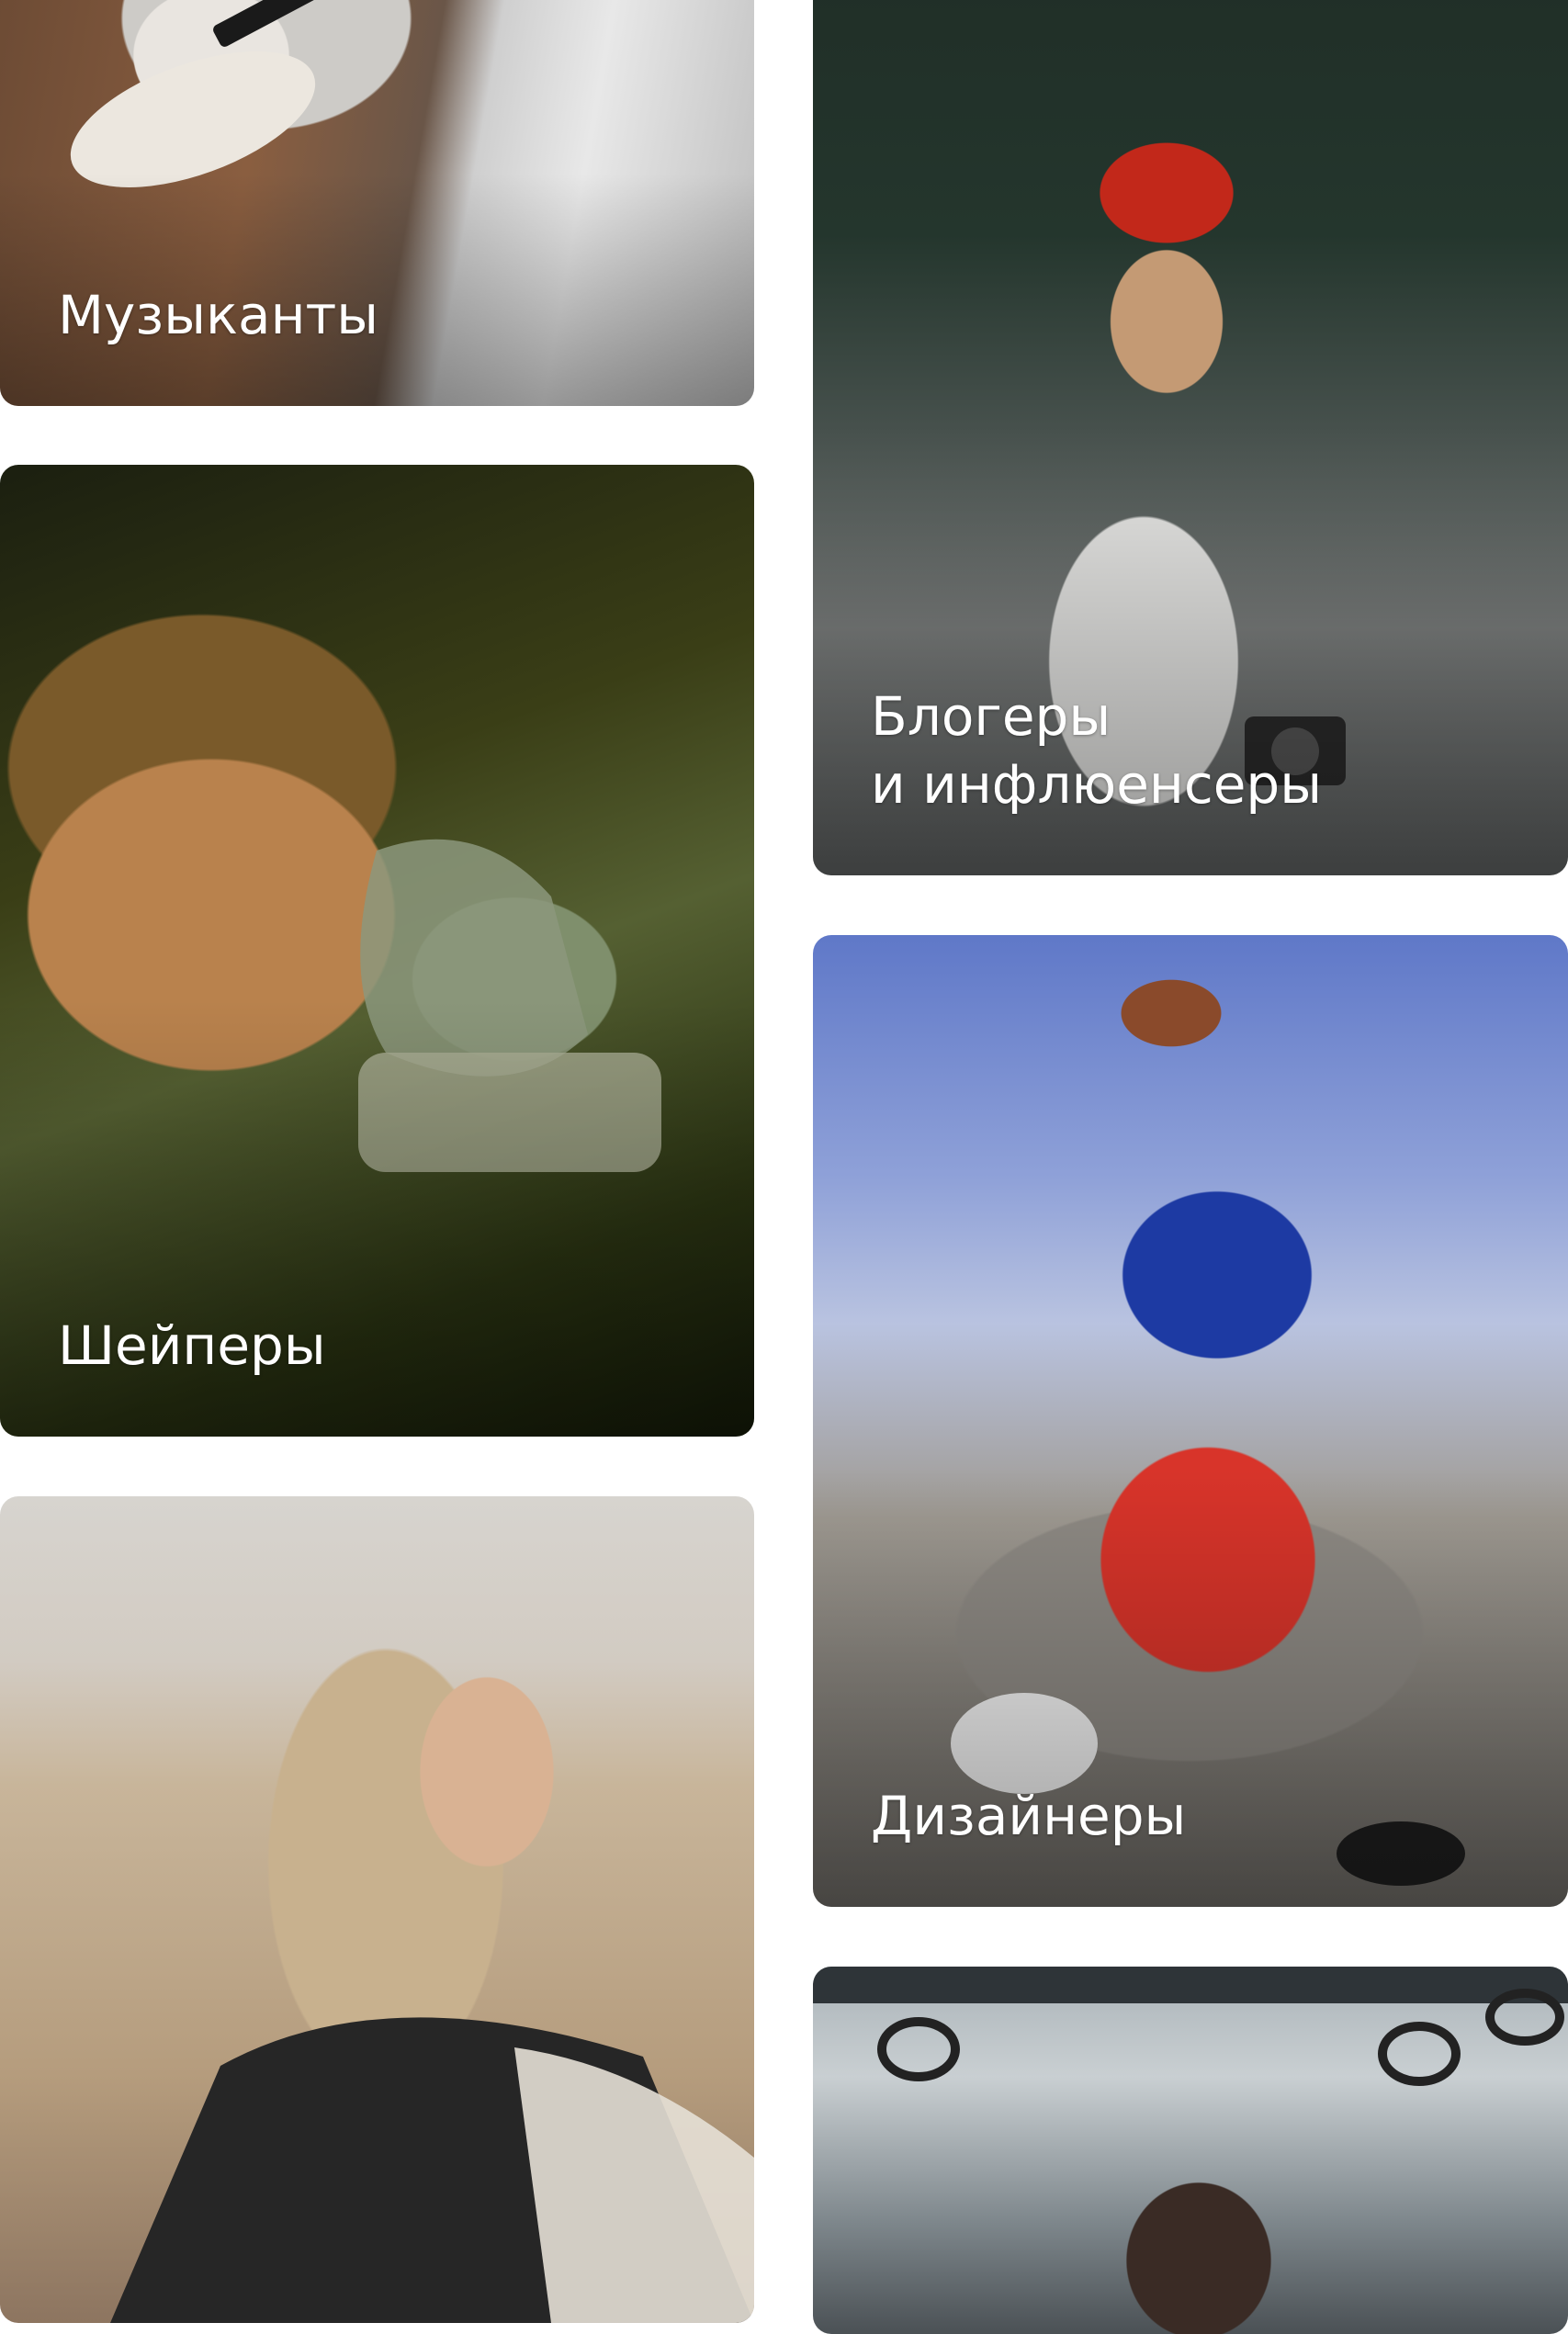 The width and height of the screenshot is (1568, 2334). I want to click on card-label-musicians: Музыканты, so click(218, 315).